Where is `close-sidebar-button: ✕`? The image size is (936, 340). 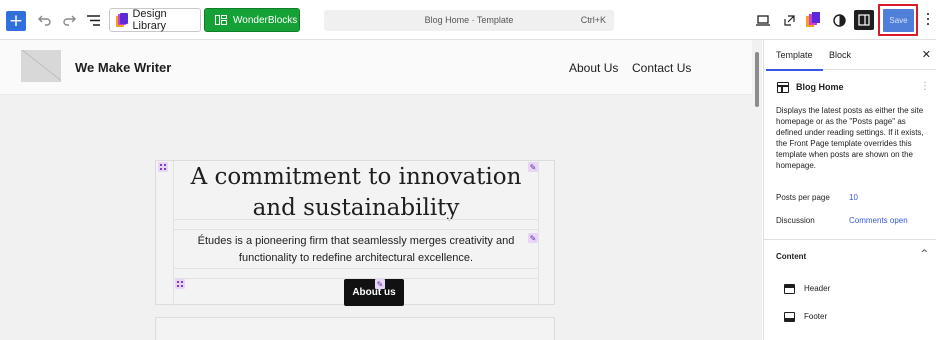 close-sidebar-button: ✕ is located at coordinates (926, 54).